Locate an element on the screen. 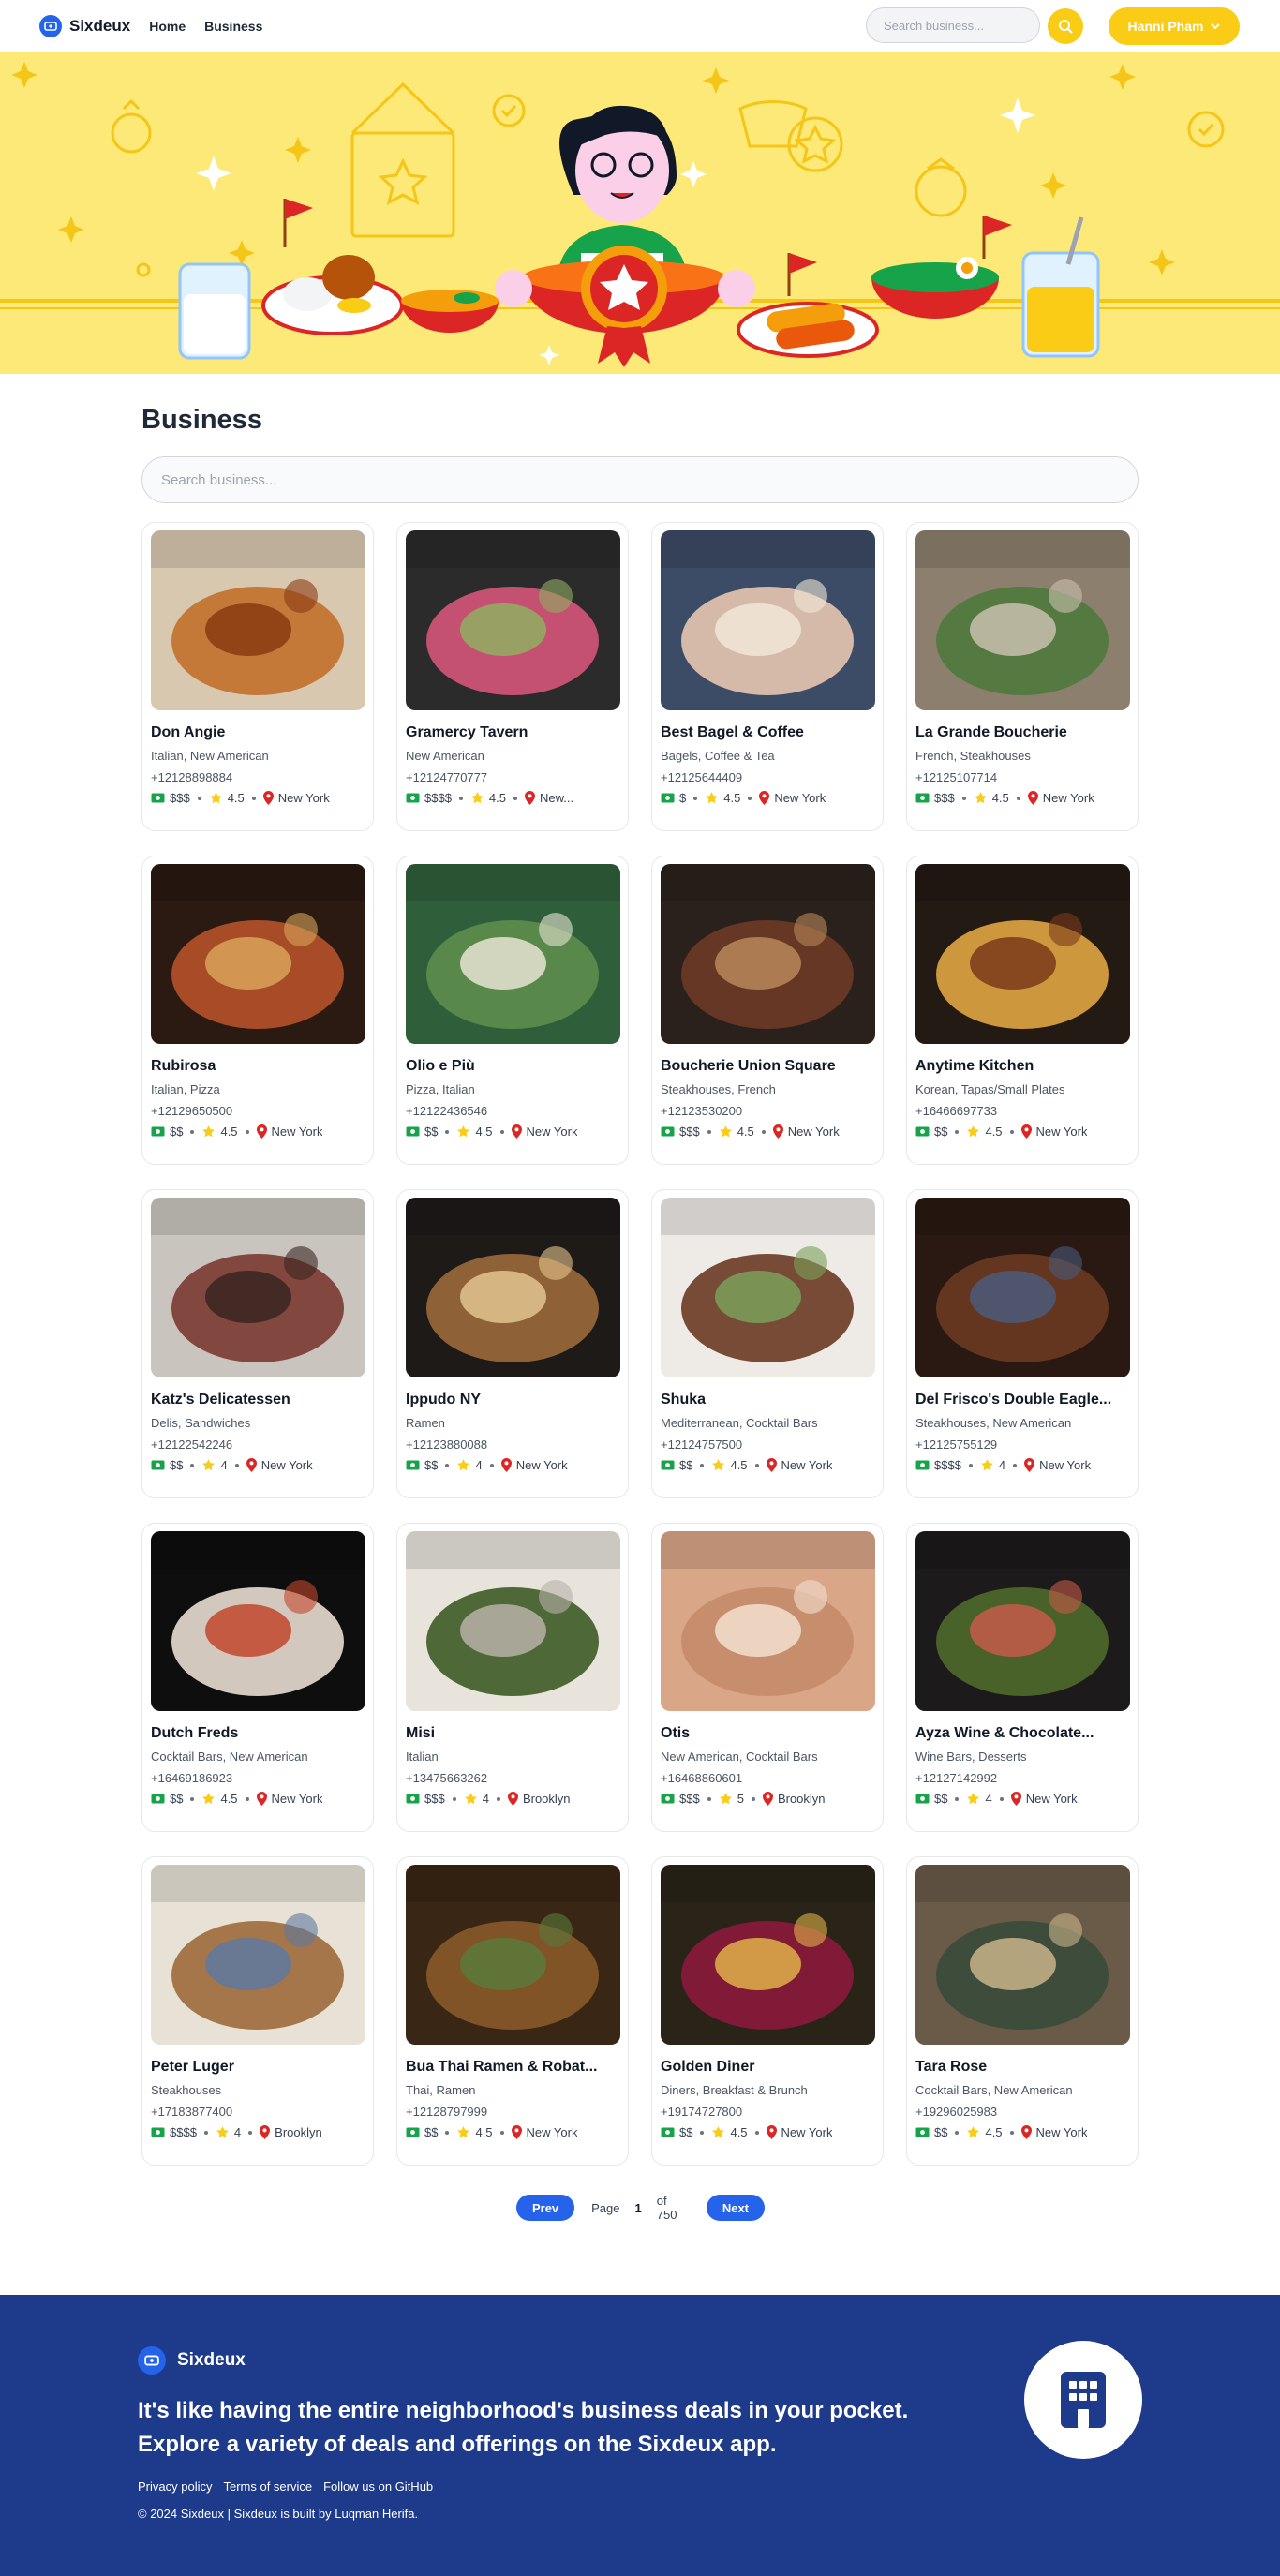 This screenshot has height=2576, width=1280. business-name: Katz's Delicatessen is located at coordinates (258, 1400).